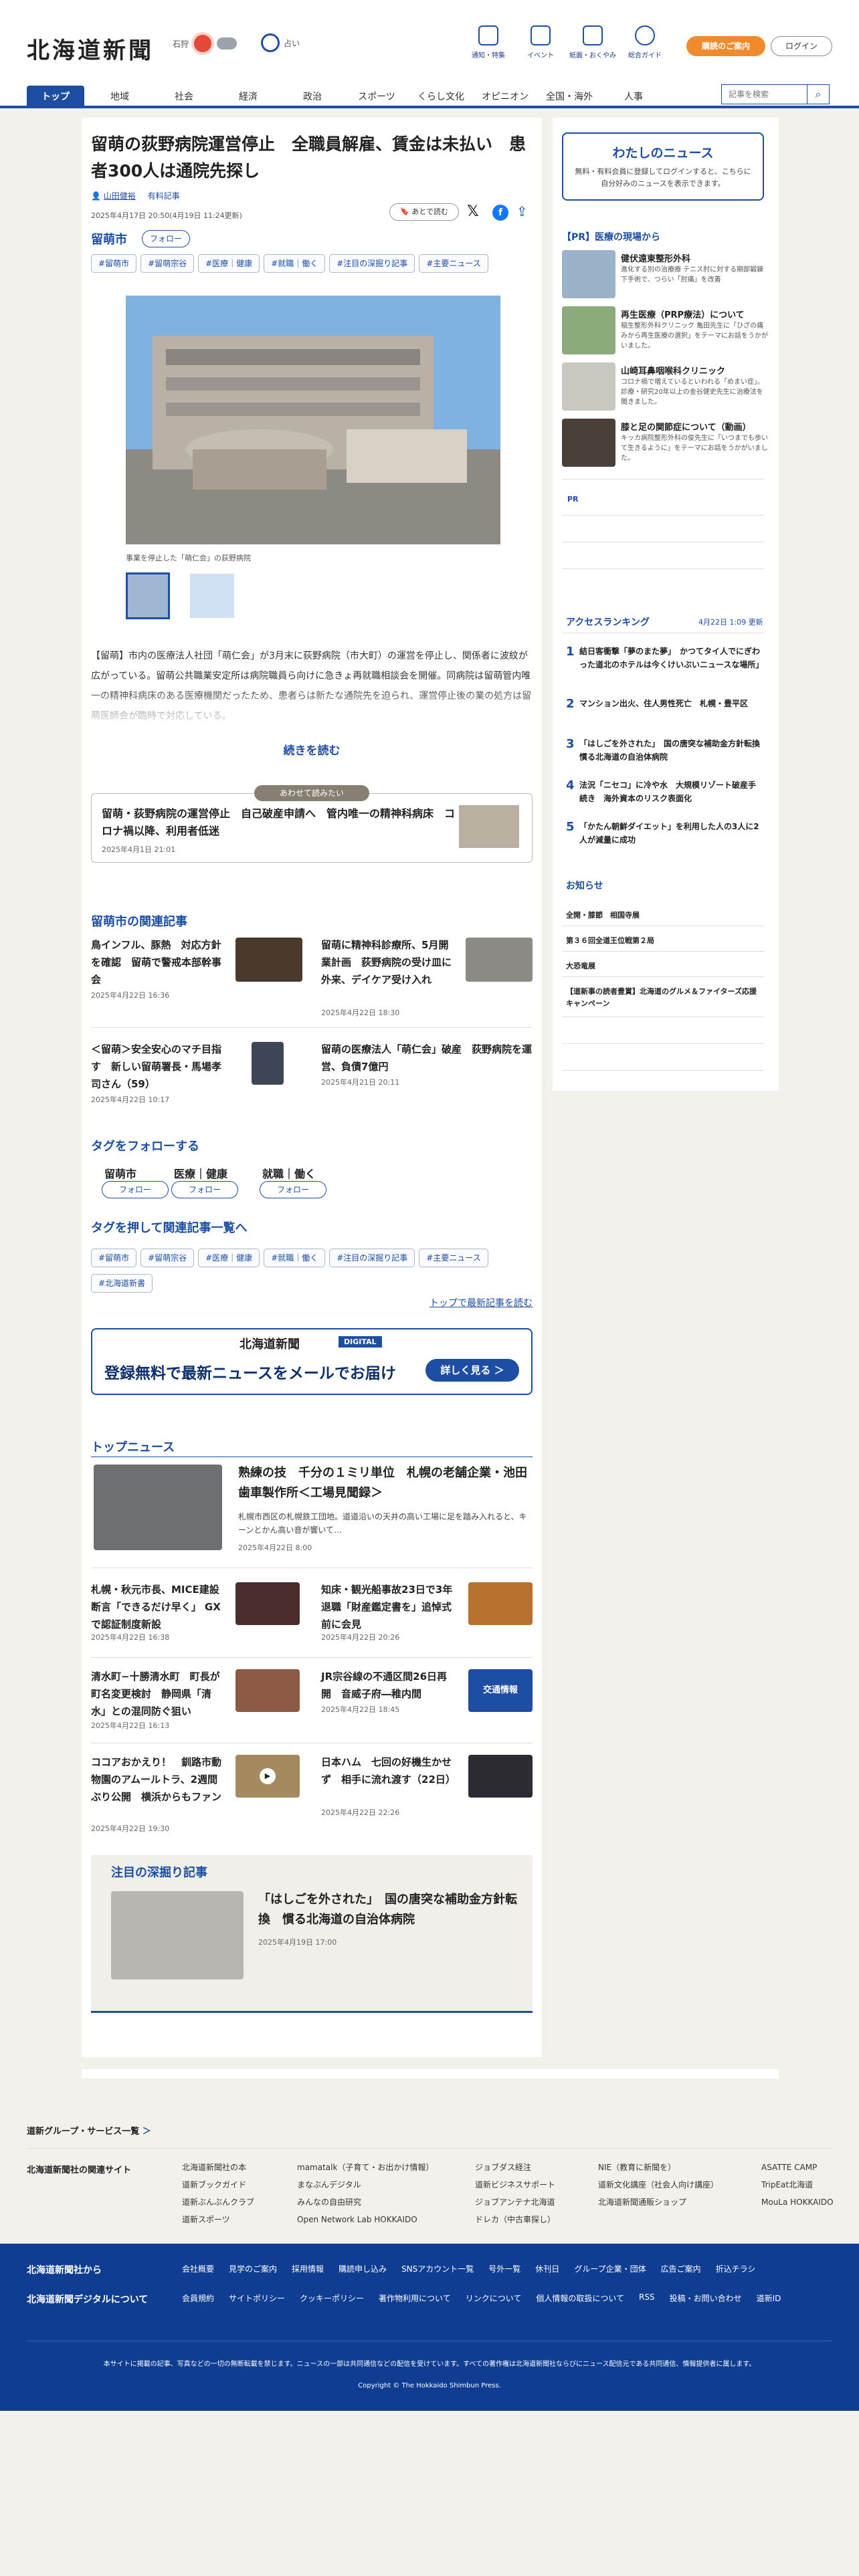  I want to click on footer-link: リンクについて, so click(494, 2298).